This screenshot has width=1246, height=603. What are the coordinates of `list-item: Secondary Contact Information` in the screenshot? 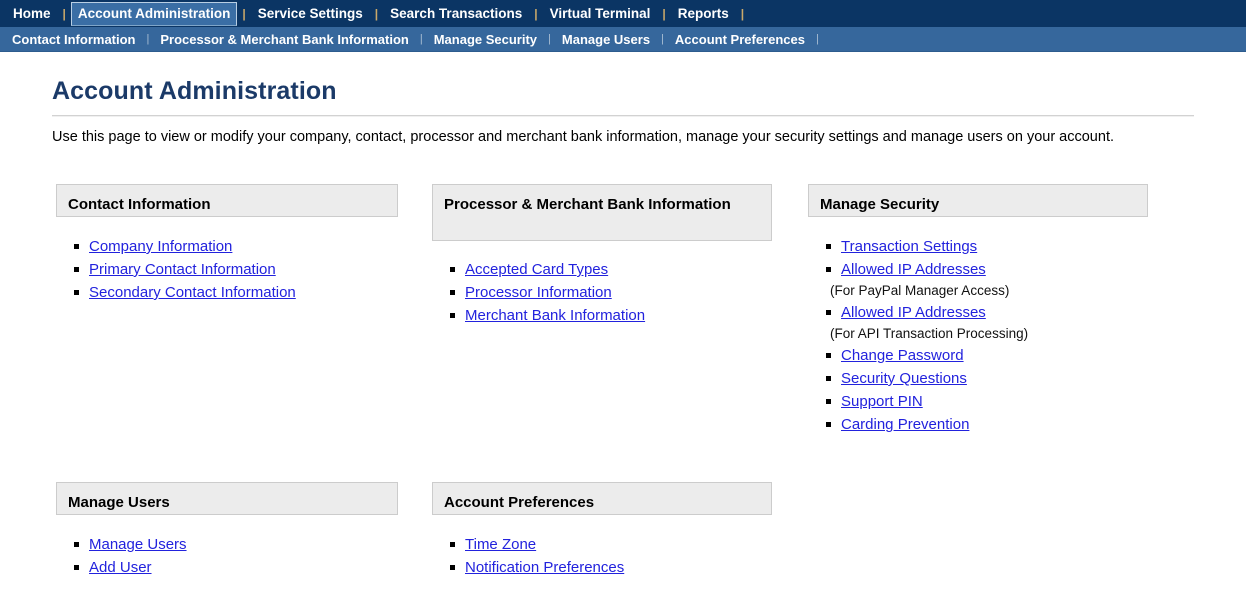 It's located at (227, 292).